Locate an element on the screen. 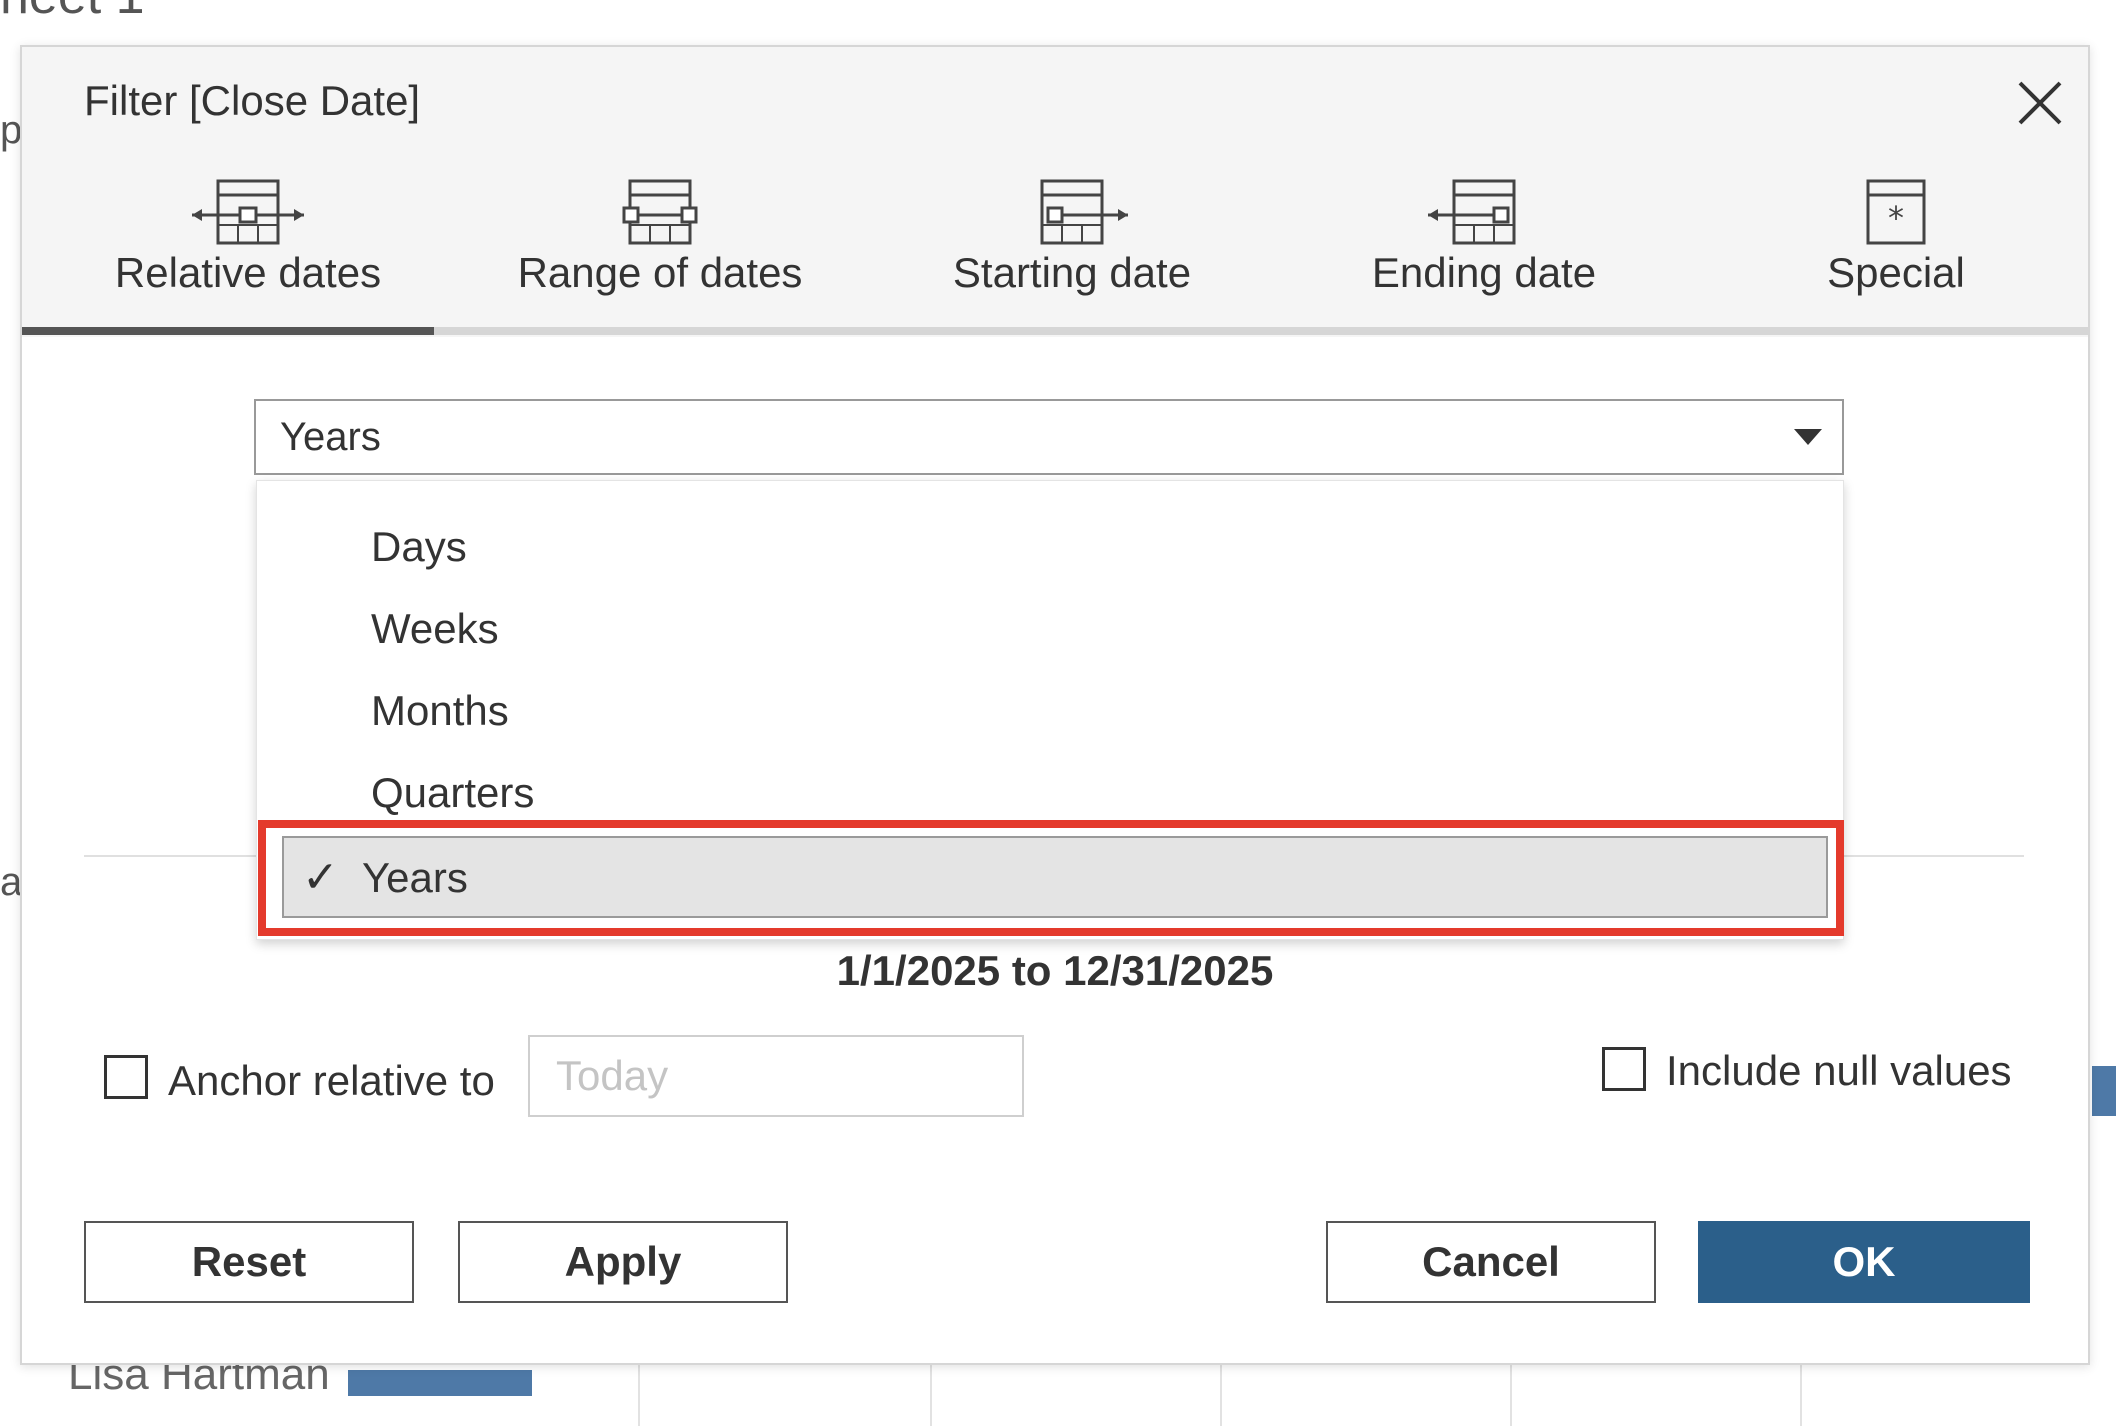 This screenshot has width=2116, height=1426. tab-range-of-dates: Range of dates is located at coordinates (660, 257).